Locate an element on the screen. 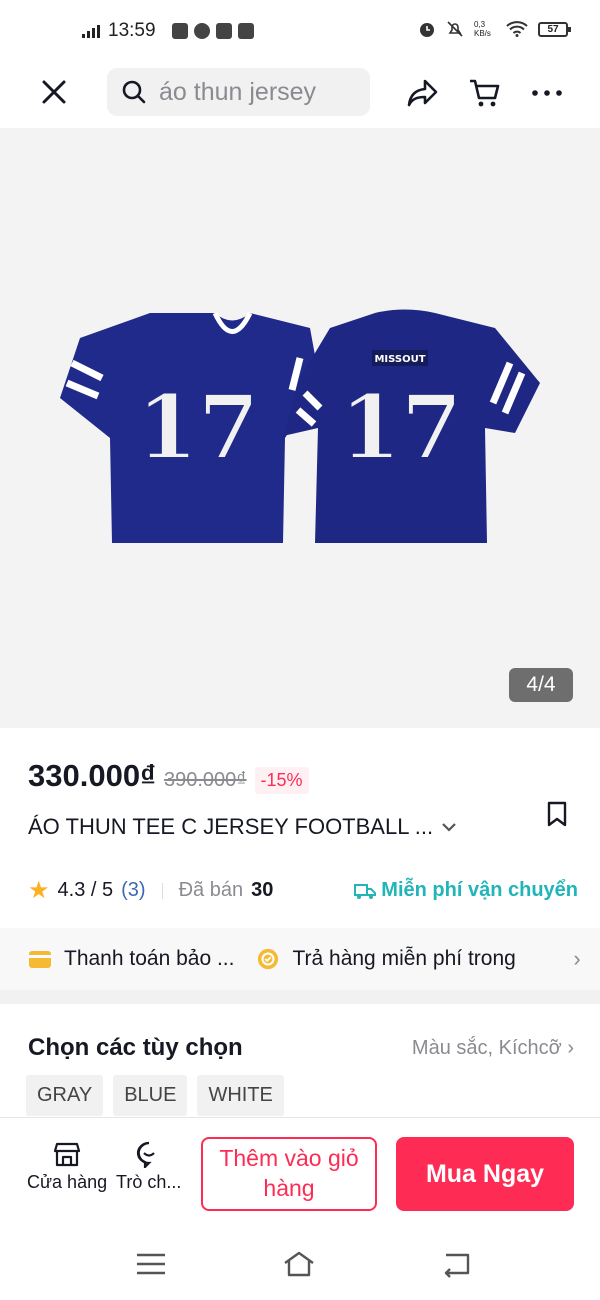 This screenshot has width=600, height=1300. net-speed: 0,3 KB/s is located at coordinates (482, 29).